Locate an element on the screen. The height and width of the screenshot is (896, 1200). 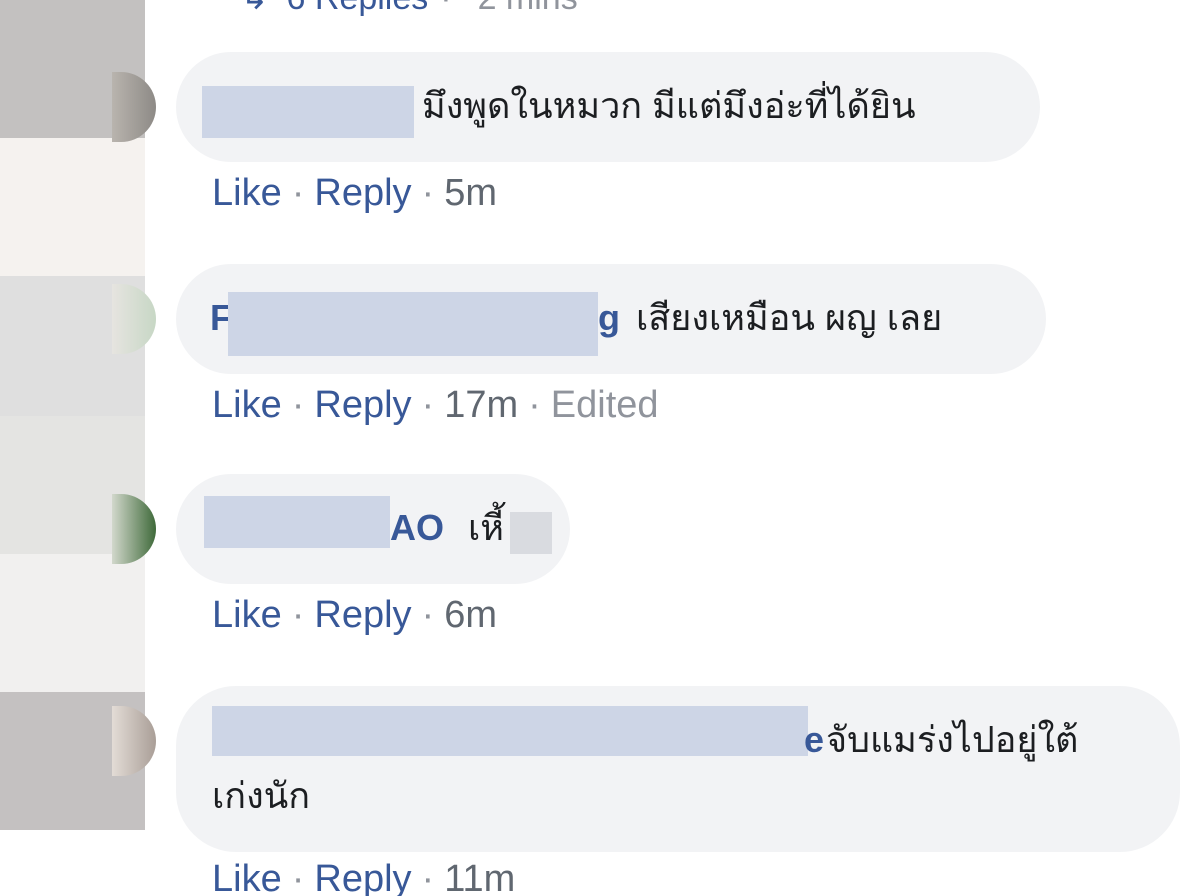
comment-bubble: AO เหี้ is located at coordinates (373, 529).